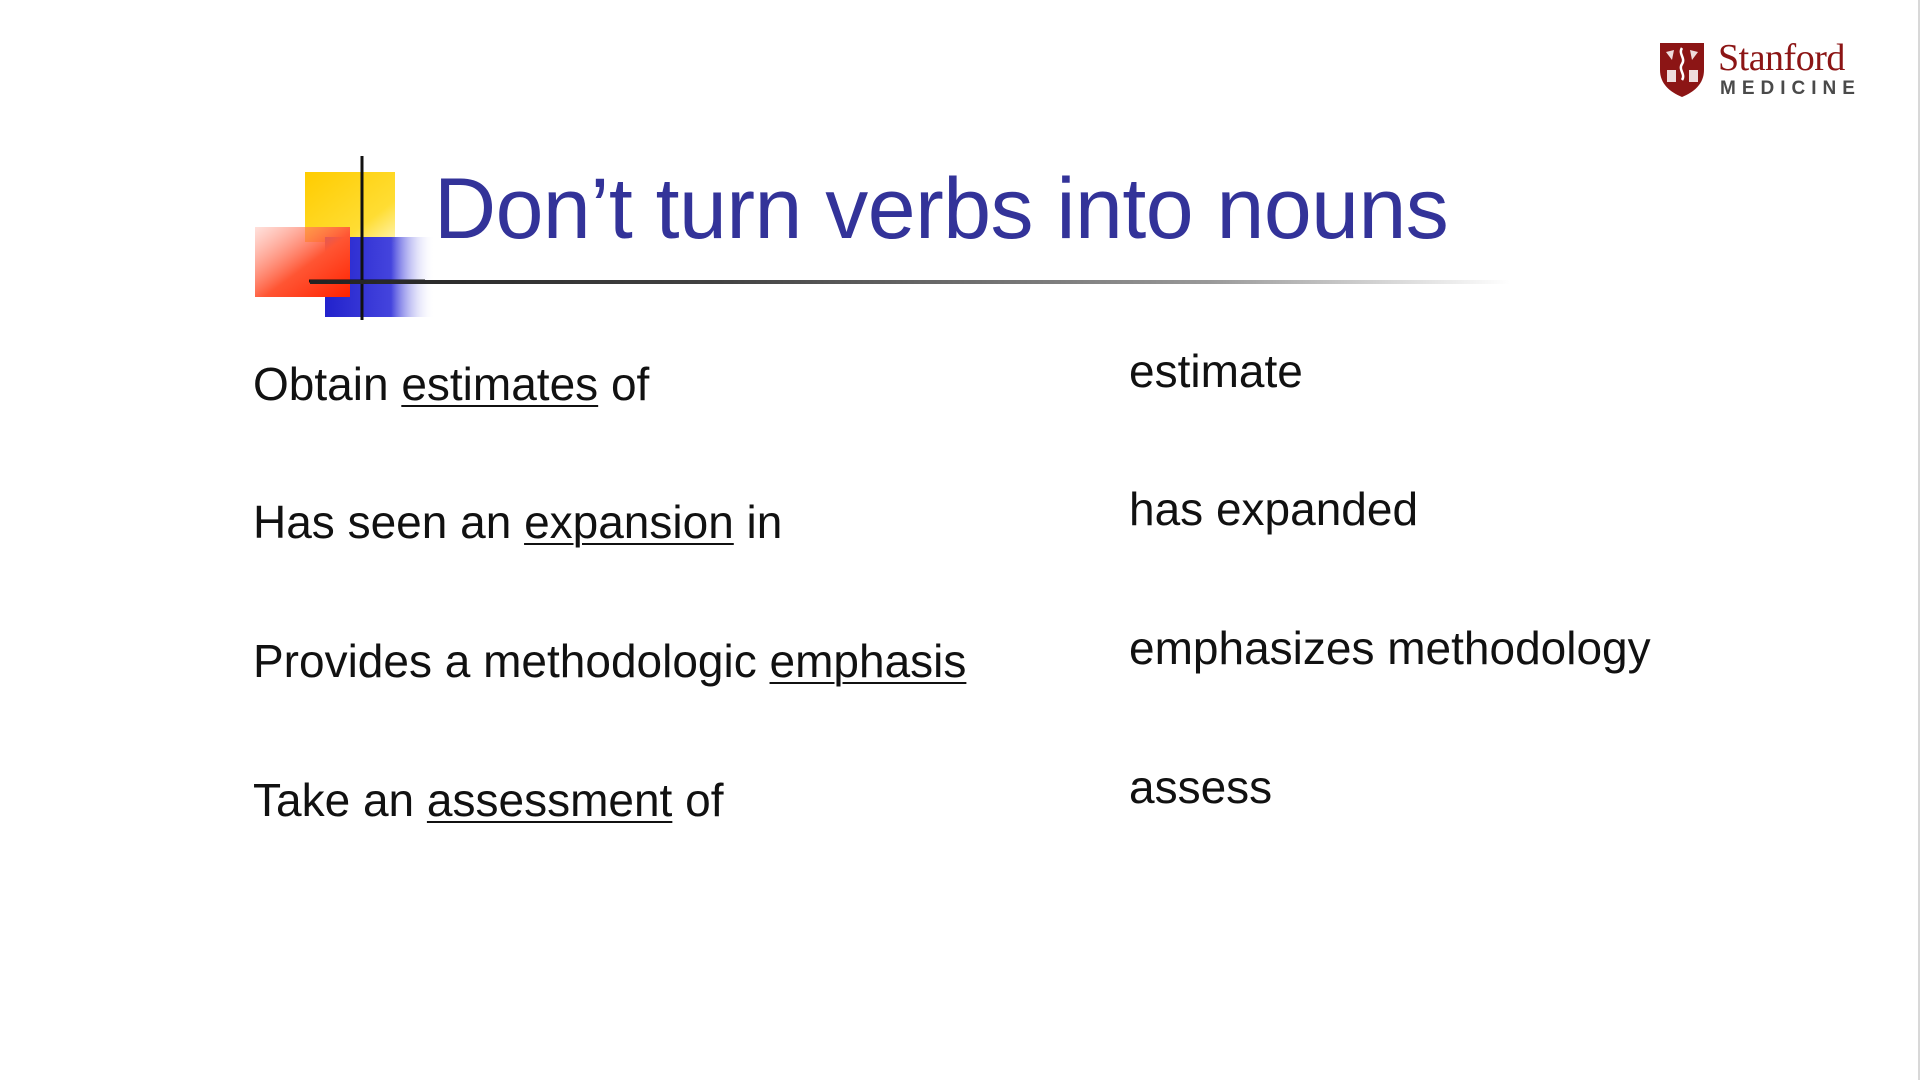  Describe the element at coordinates (327, 384) in the screenshot. I see `phrase-text-before: Obtain` at that location.